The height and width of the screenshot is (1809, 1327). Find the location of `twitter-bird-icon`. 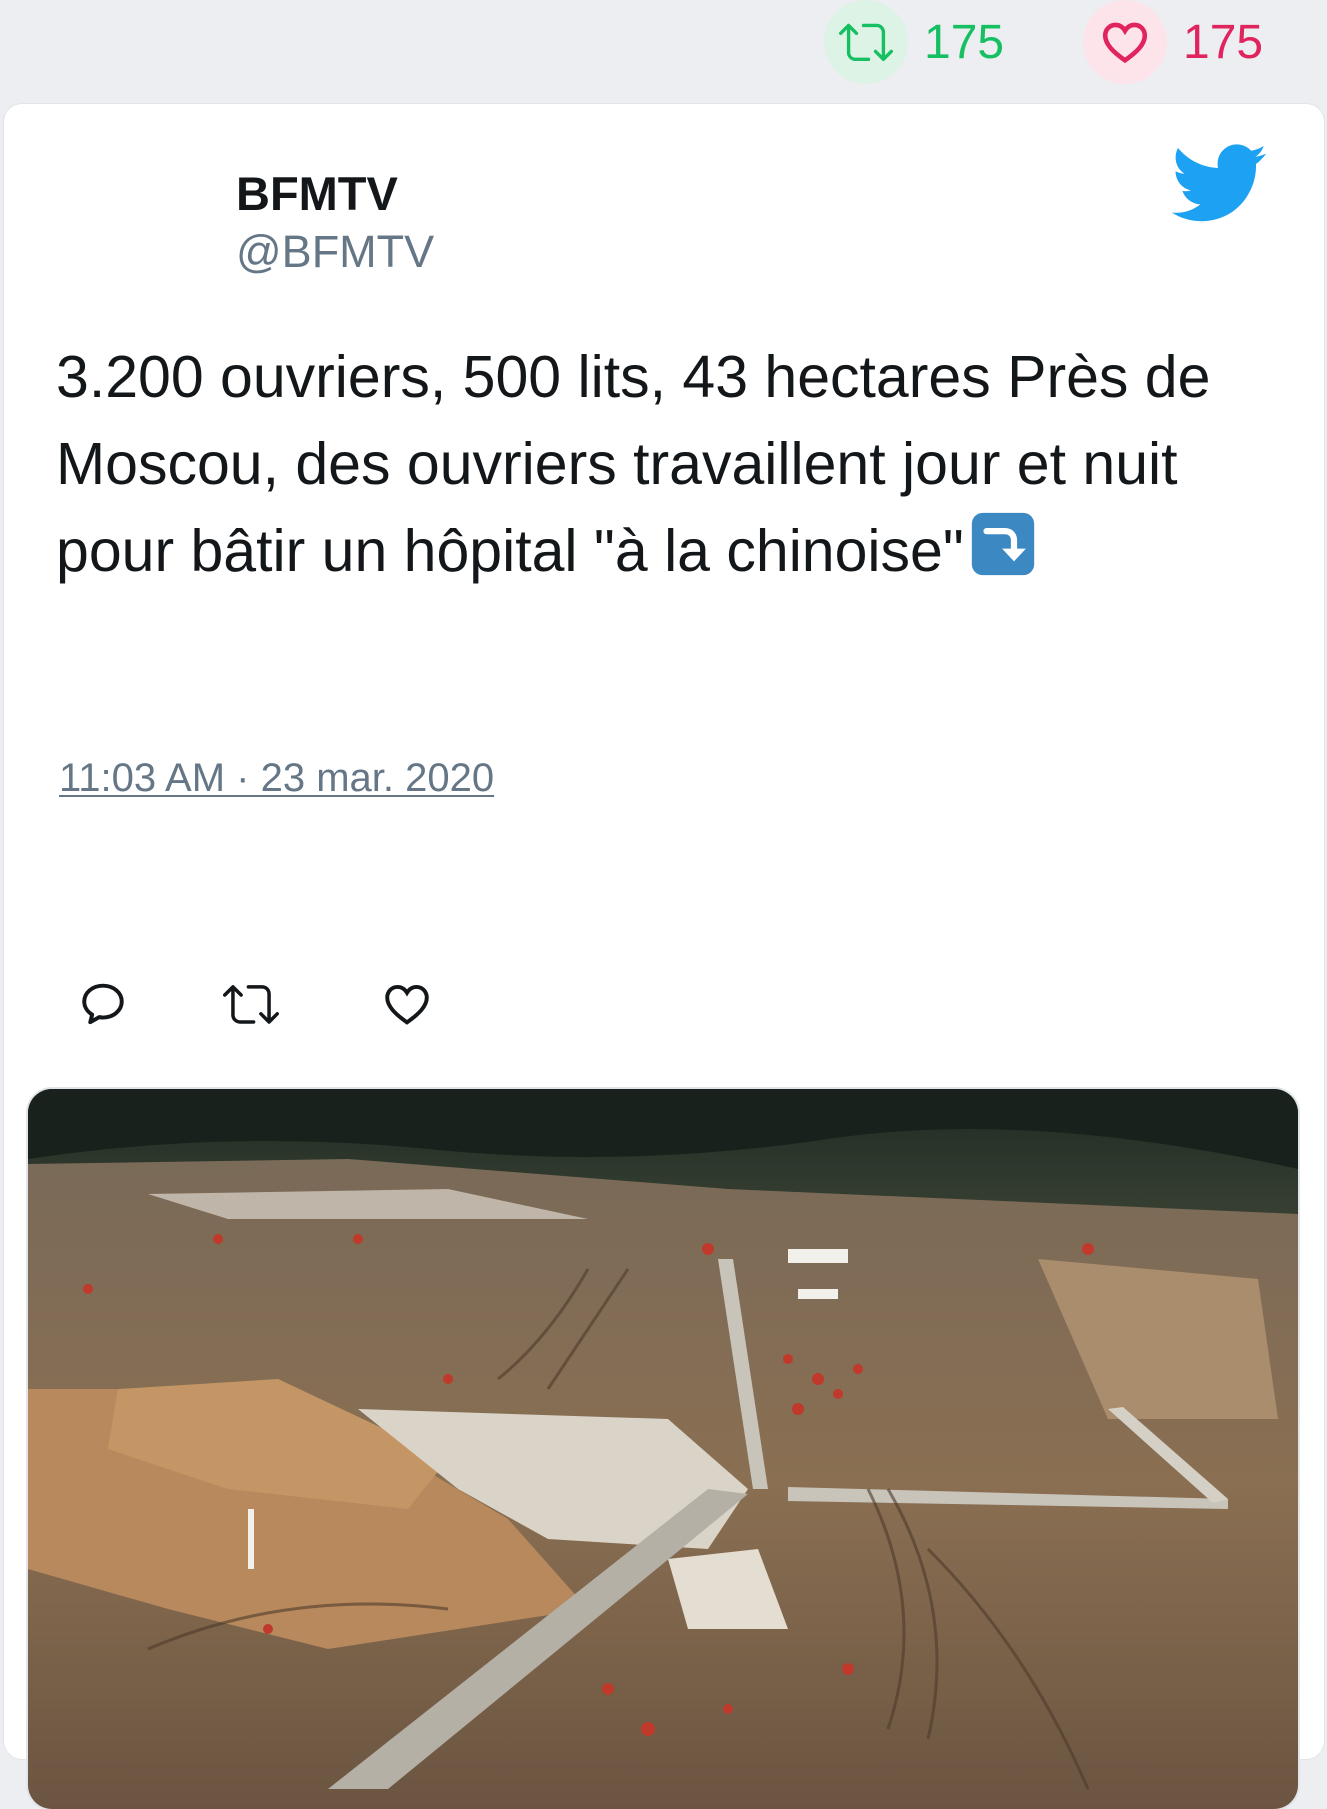

twitter-bird-icon is located at coordinates (1219, 186).